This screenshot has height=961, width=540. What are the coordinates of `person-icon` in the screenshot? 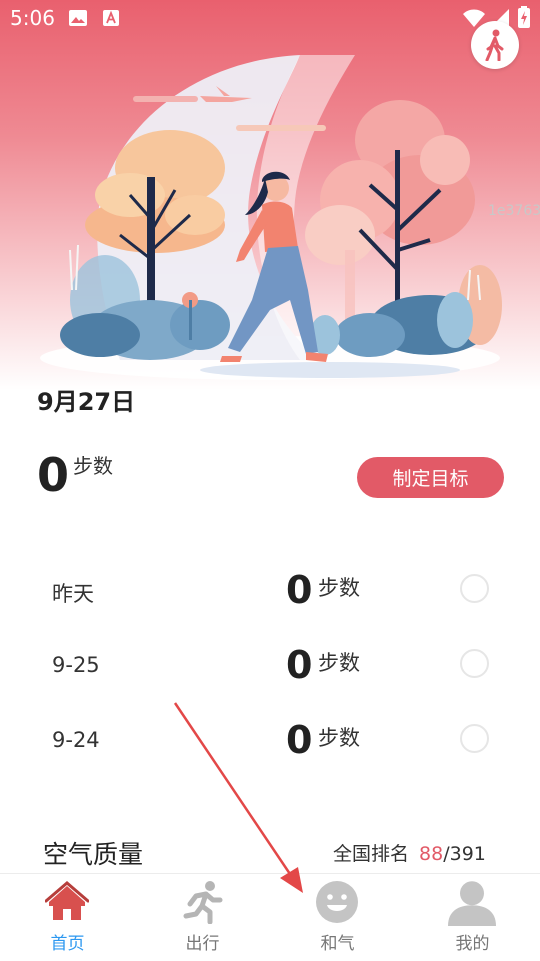 It's located at (472, 903).